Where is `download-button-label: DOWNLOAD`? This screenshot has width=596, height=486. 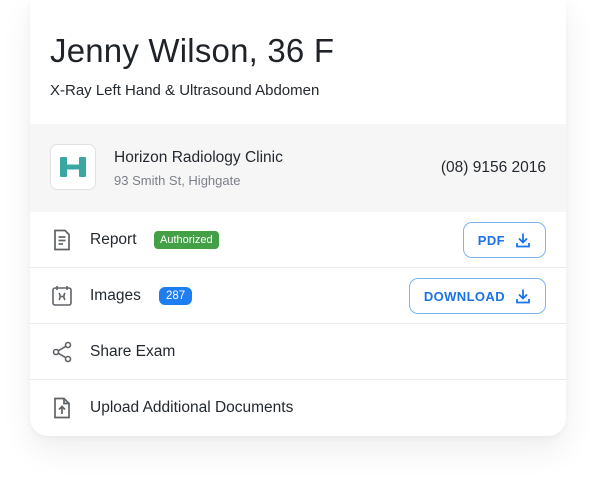
download-button-label: DOWNLOAD is located at coordinates (464, 296).